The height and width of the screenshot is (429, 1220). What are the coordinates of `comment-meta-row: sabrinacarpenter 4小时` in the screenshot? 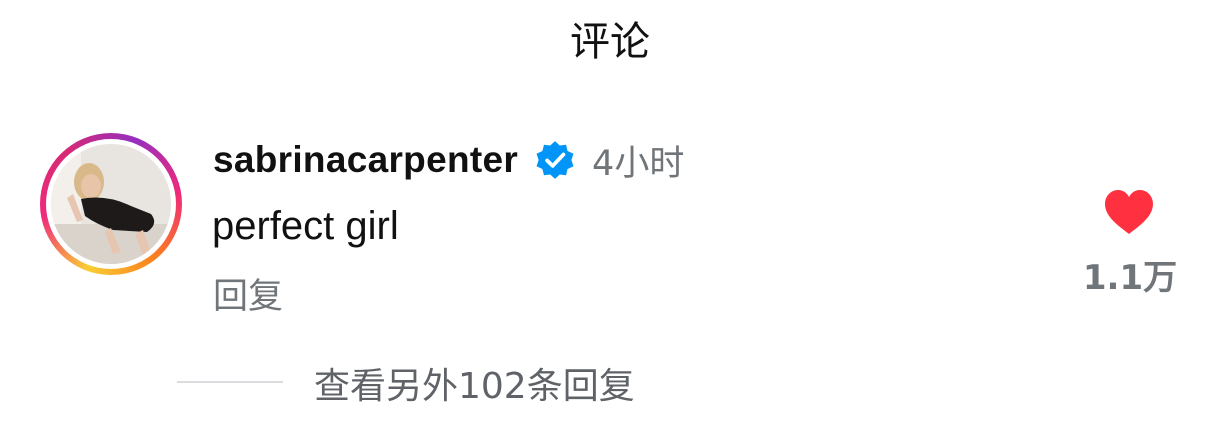 It's located at (448, 160).